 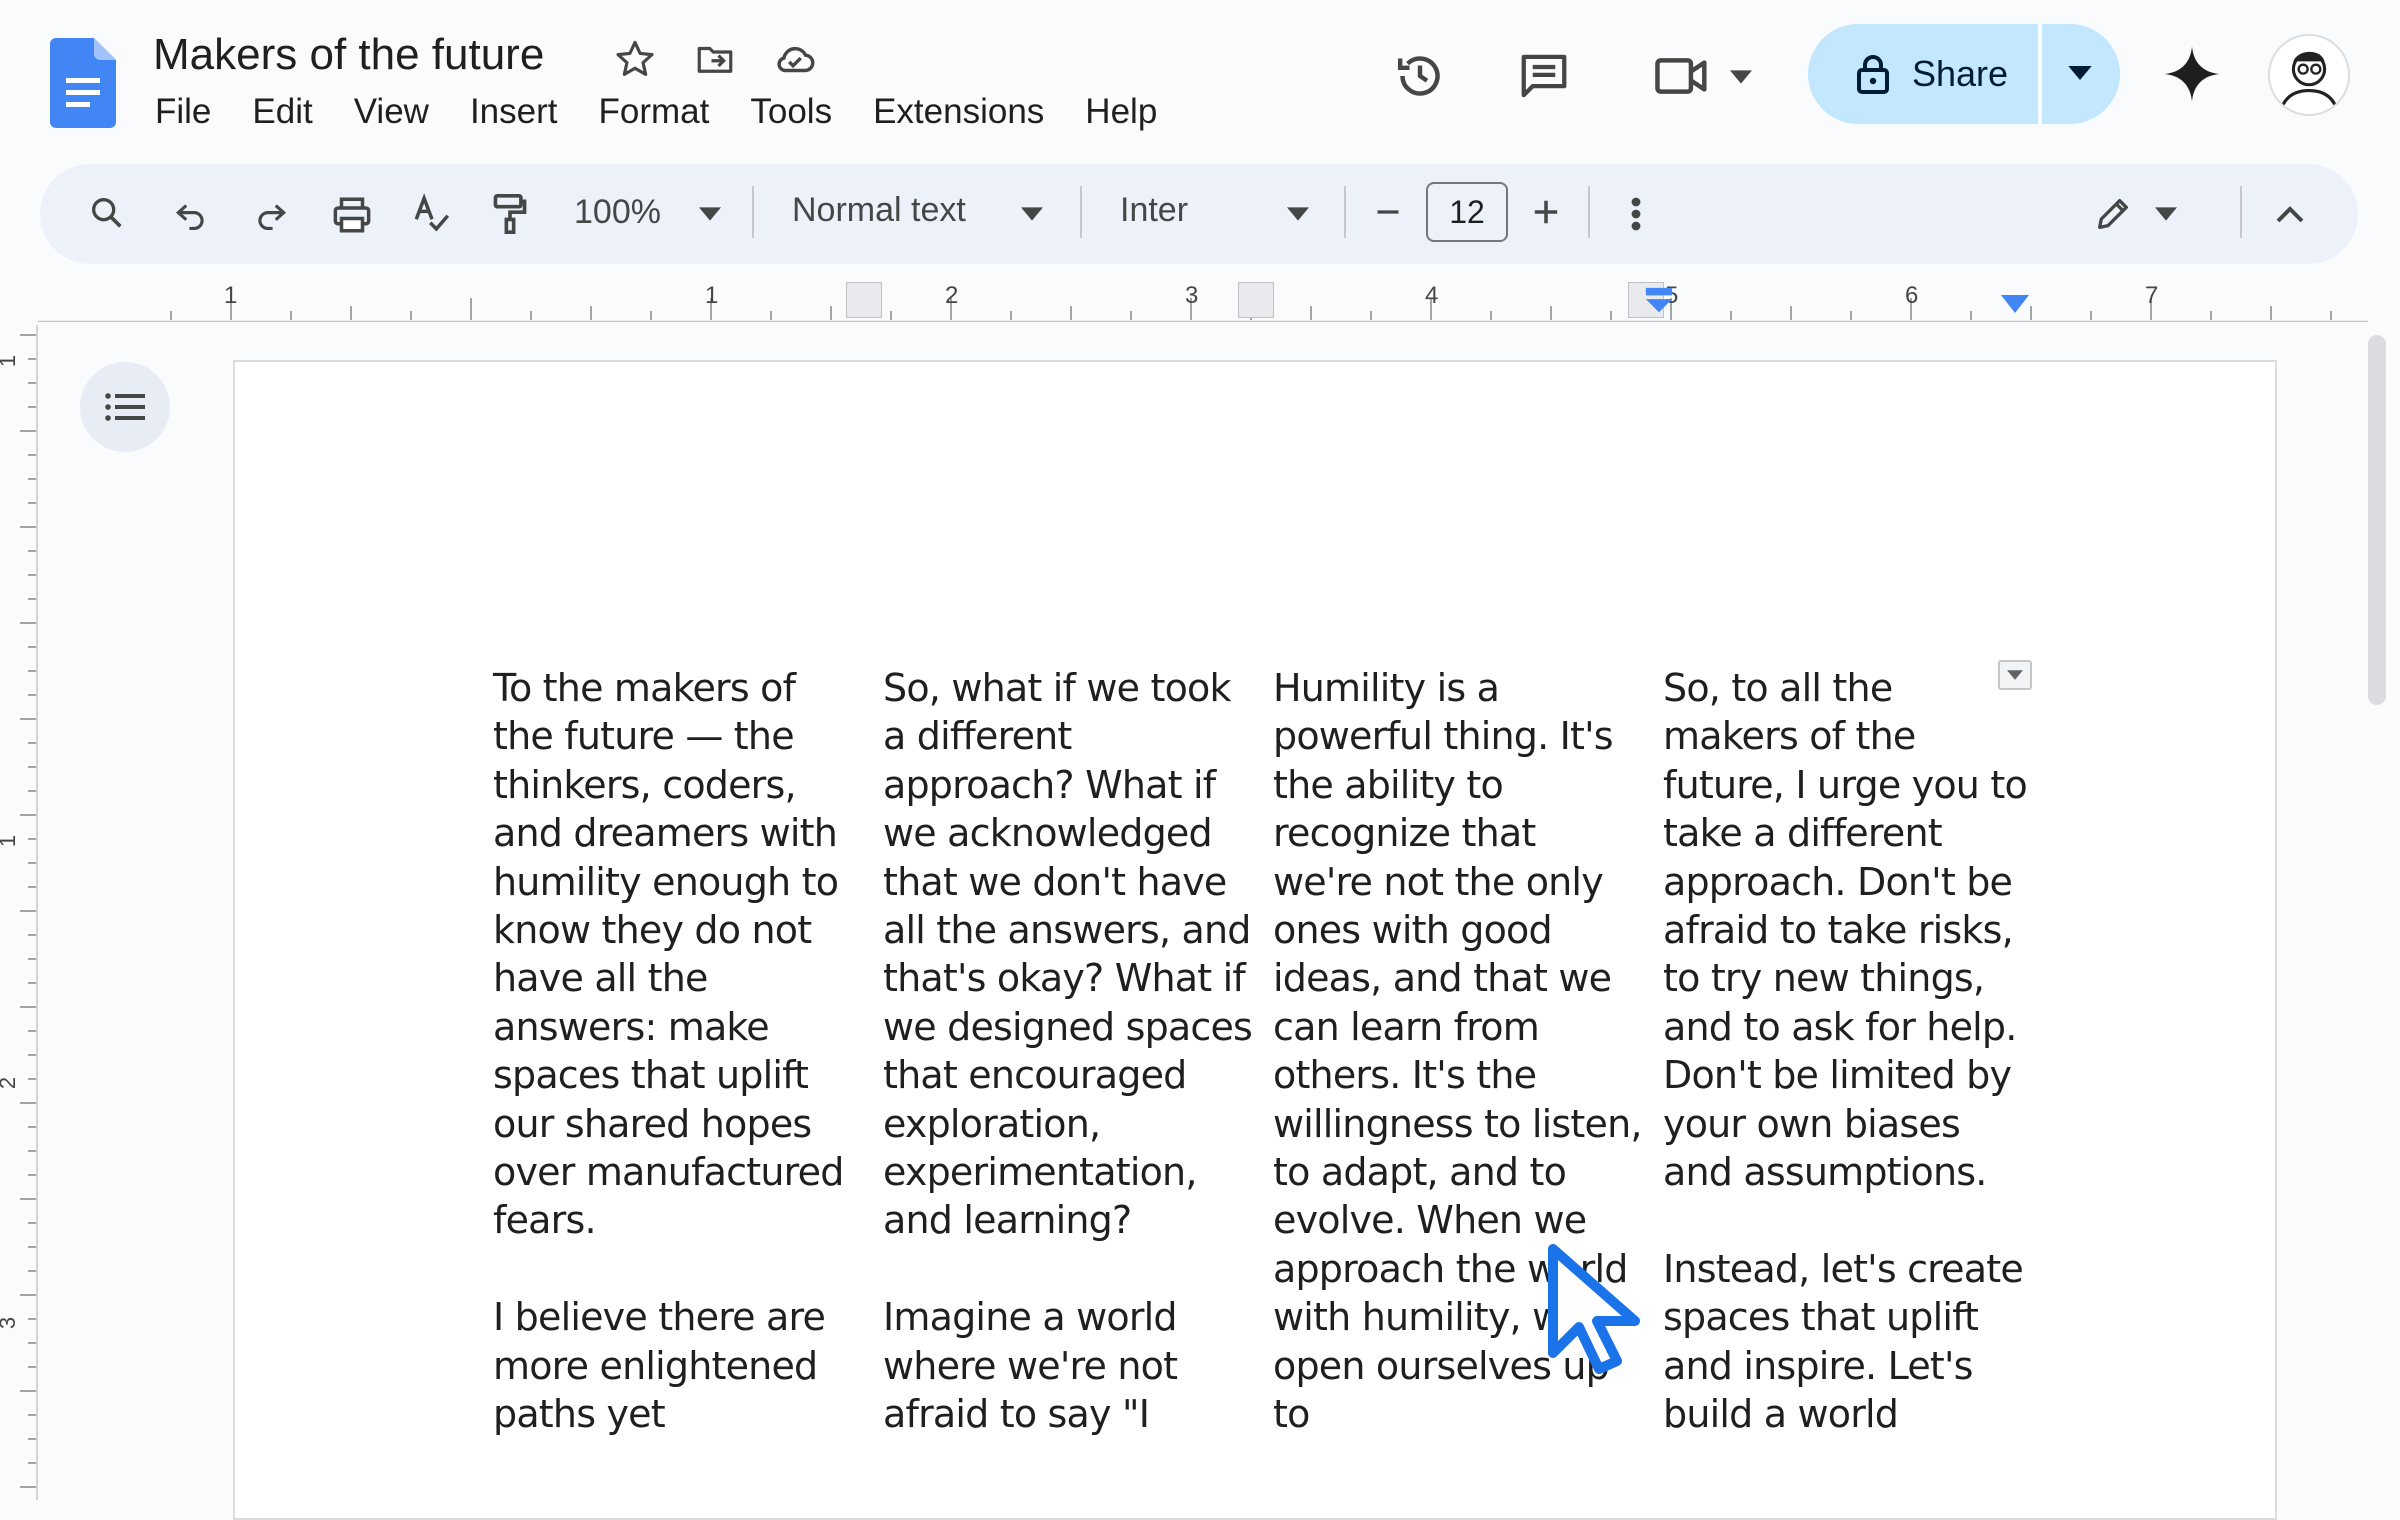 What do you see at coordinates (2166, 214) in the screenshot?
I see `editing-mode-dropdown-icon` at bounding box center [2166, 214].